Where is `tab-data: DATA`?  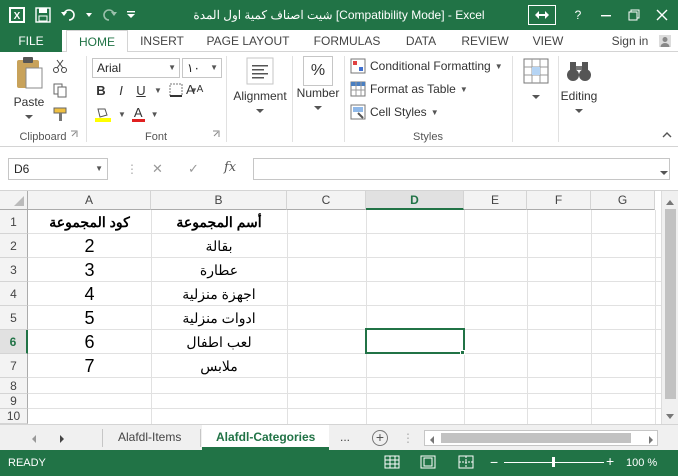 tab-data: DATA is located at coordinates (421, 41).